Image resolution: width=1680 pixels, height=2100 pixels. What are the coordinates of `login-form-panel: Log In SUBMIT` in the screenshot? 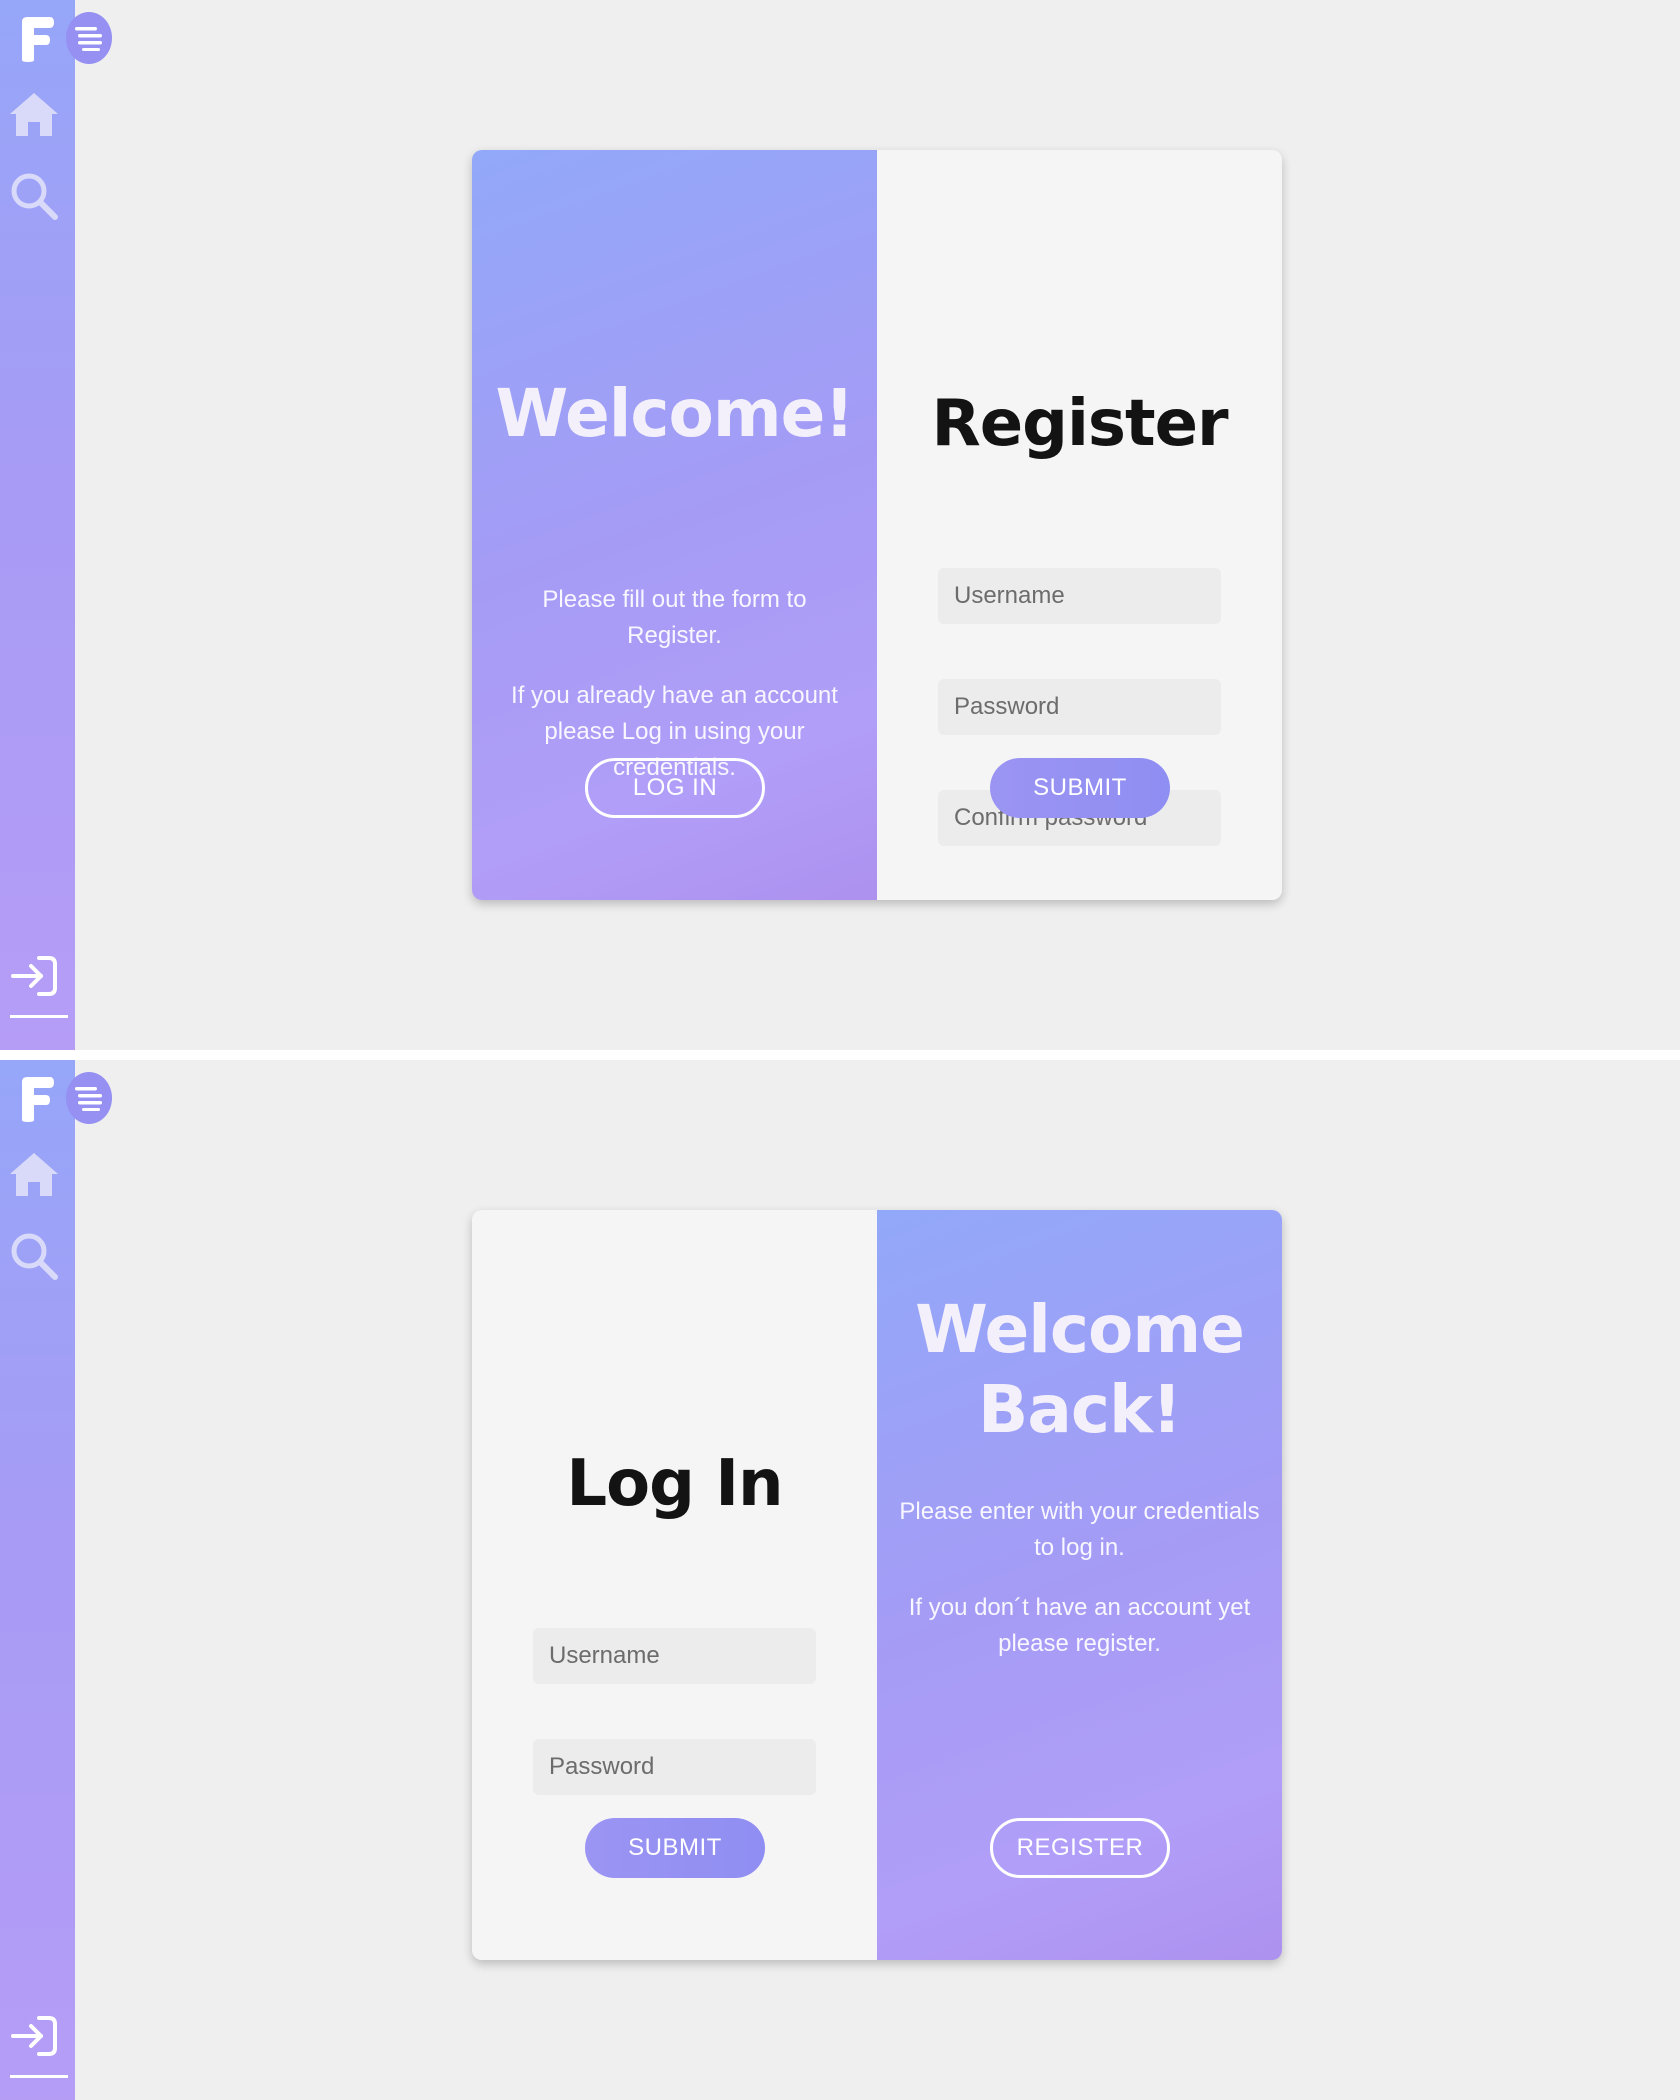 It's located at (674, 1585).